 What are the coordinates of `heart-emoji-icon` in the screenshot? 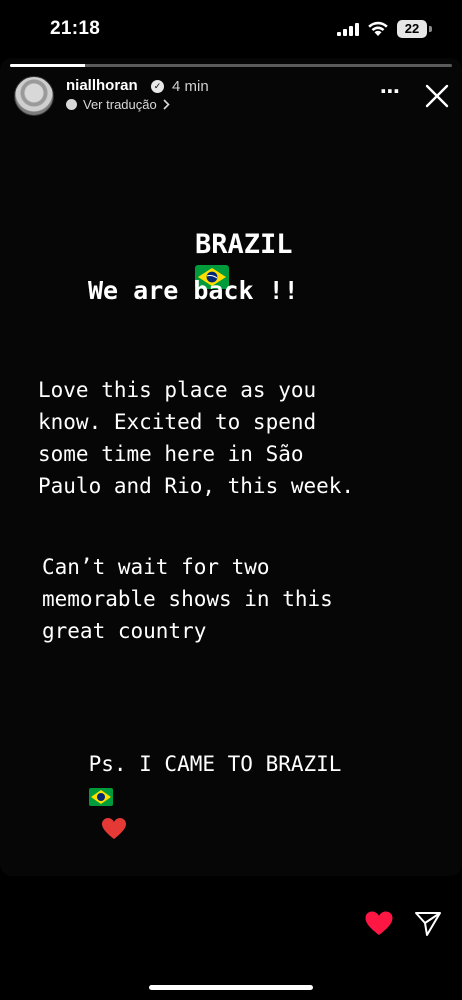 It's located at (113, 828).